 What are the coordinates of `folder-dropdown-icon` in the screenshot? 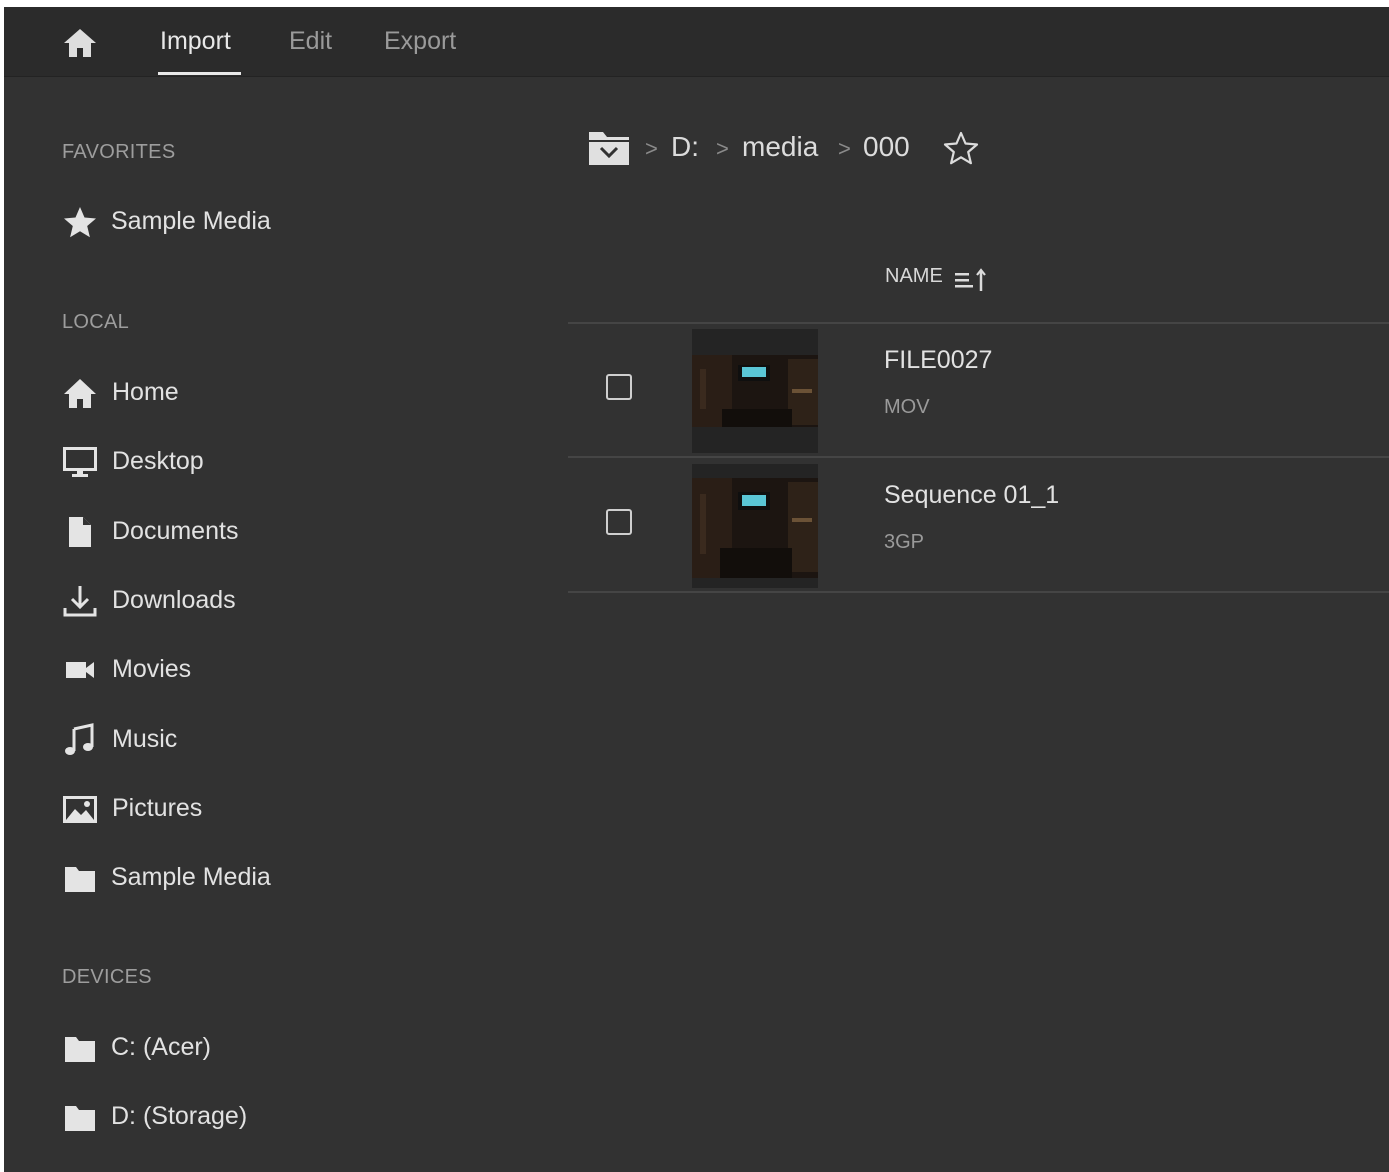 It's located at (609, 148).